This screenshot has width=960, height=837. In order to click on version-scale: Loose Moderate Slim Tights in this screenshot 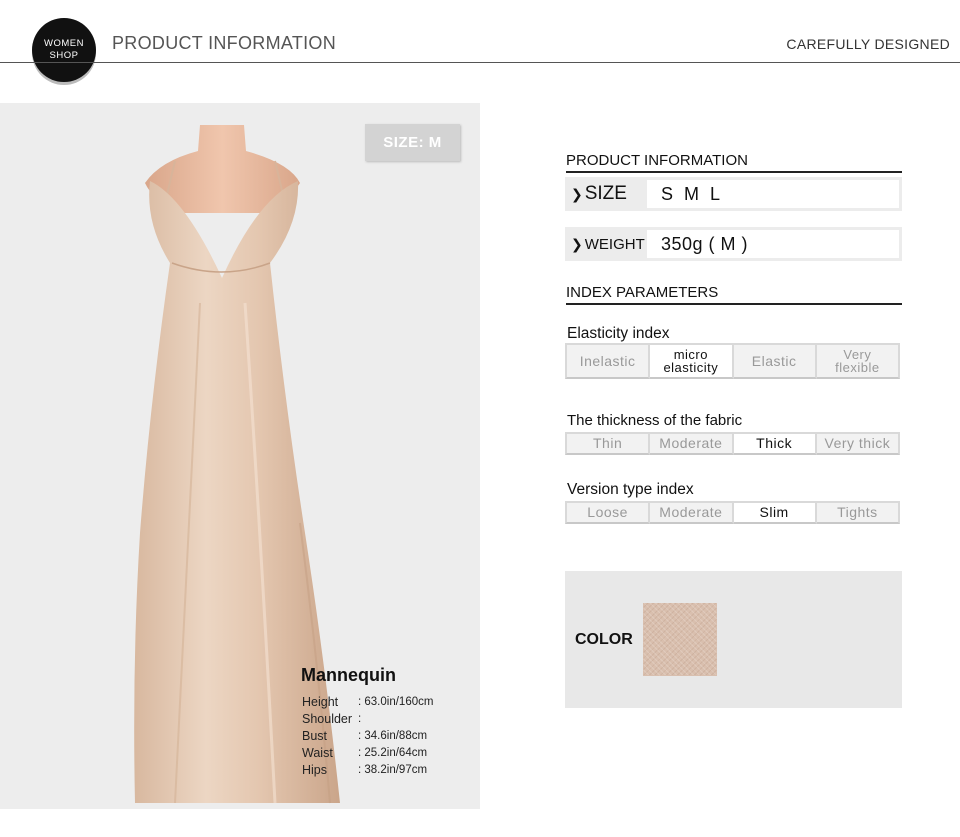, I will do `click(732, 512)`.